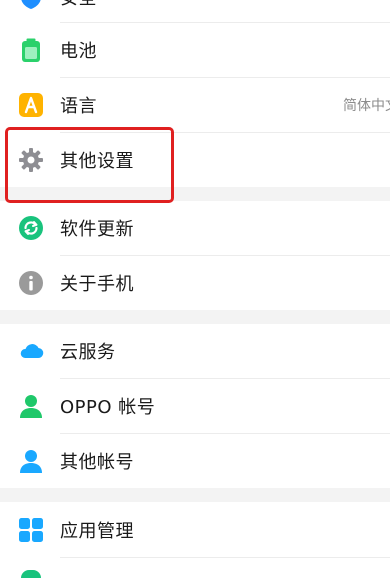 This screenshot has width=390, height=578. I want to click on settings-item-label: 其他设置, so click(97, 161).